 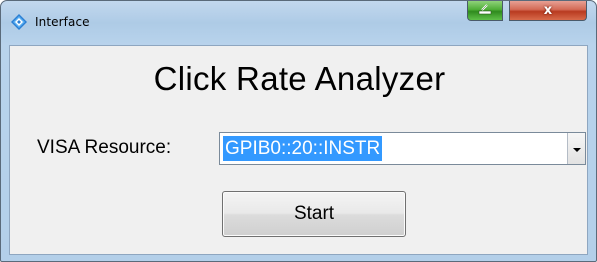 I want to click on close-icon: x, so click(x=548, y=10).